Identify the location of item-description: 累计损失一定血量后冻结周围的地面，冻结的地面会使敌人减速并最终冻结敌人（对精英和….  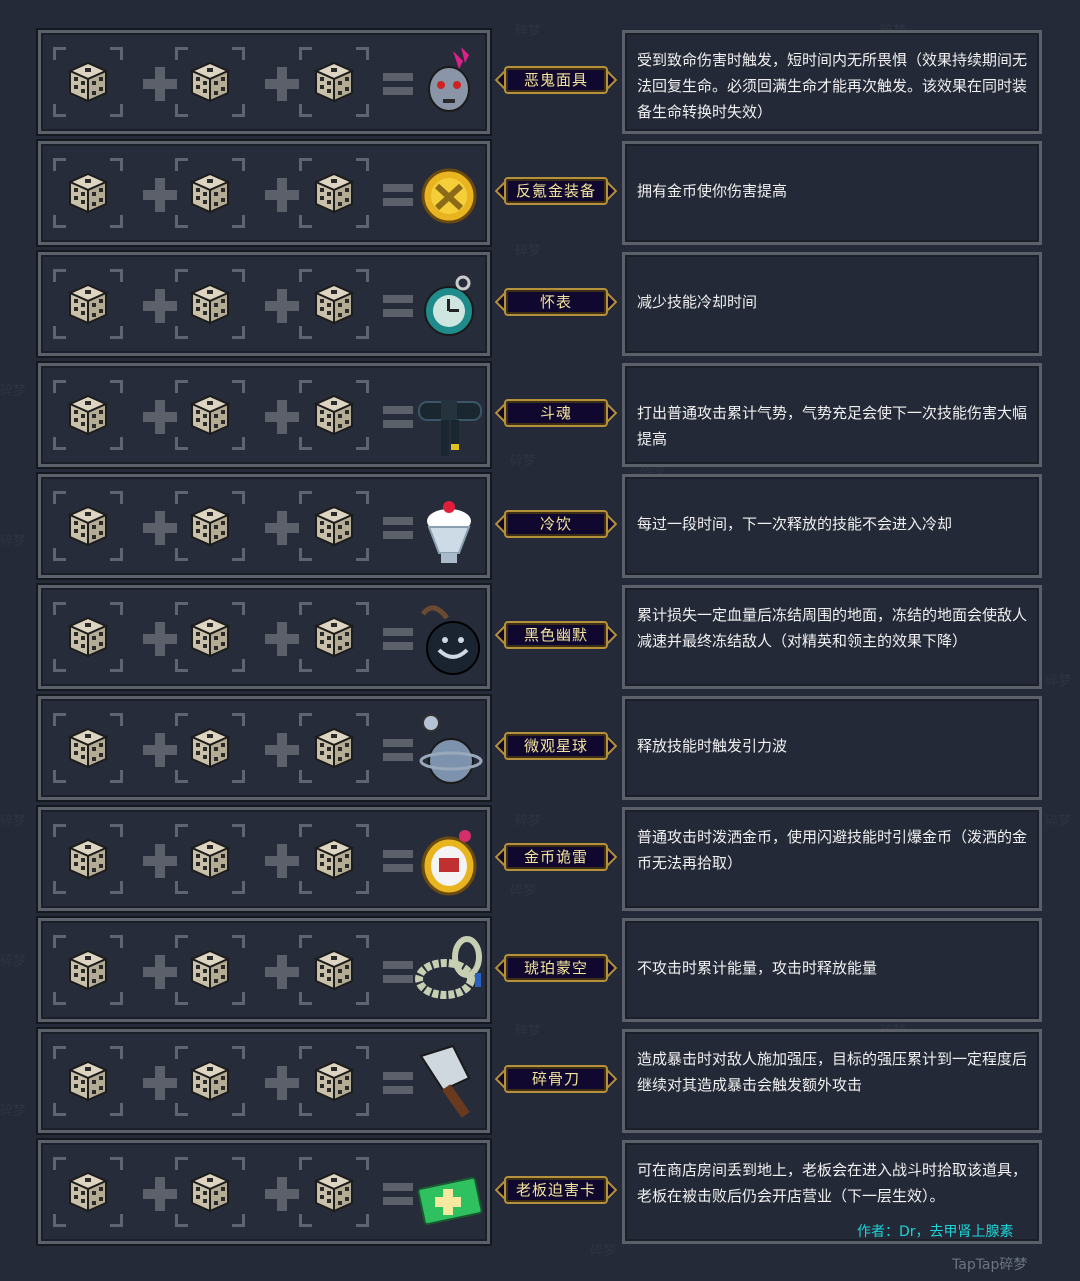
(832, 637).